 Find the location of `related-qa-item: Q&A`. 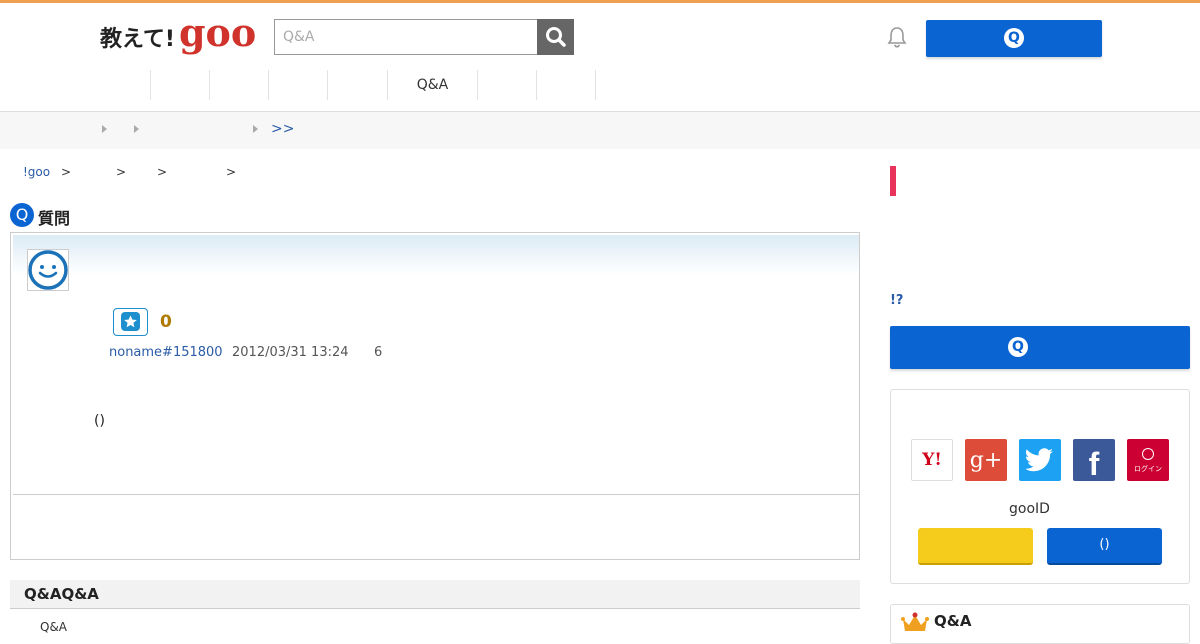

related-qa-item: Q&A is located at coordinates (53, 627).